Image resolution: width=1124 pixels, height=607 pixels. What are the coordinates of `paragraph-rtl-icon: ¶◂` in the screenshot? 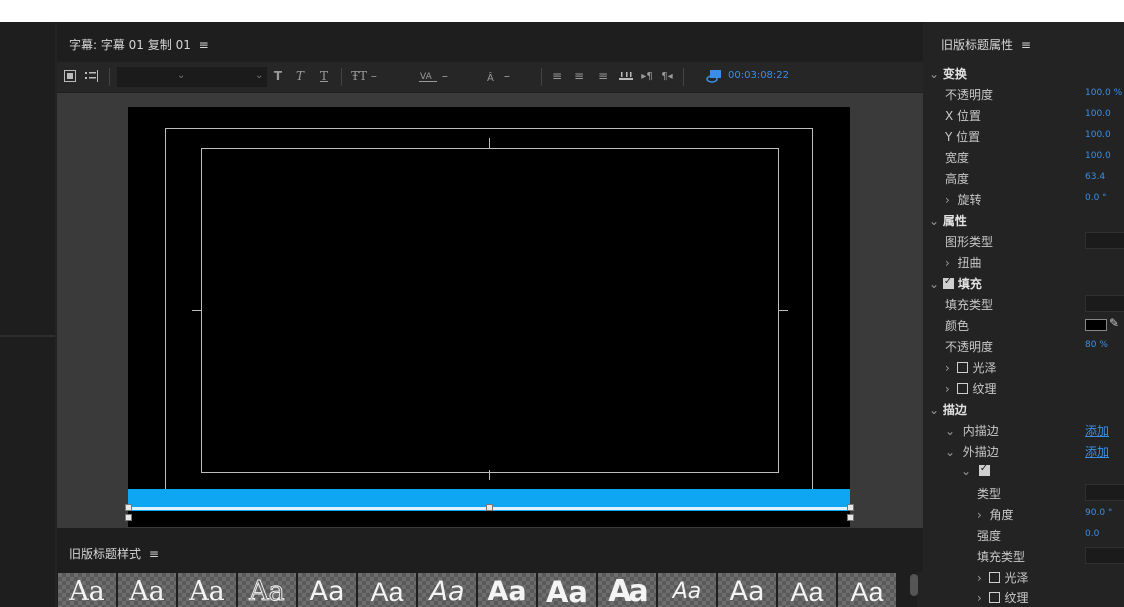 It's located at (667, 76).